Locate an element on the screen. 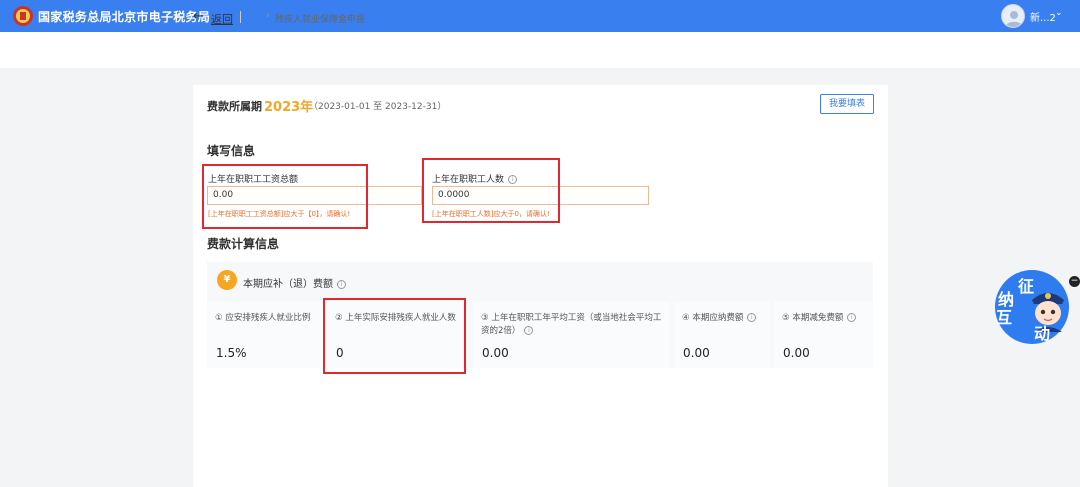 The image size is (1080, 487). breadcrumb-bar is located at coordinates (540, 50).